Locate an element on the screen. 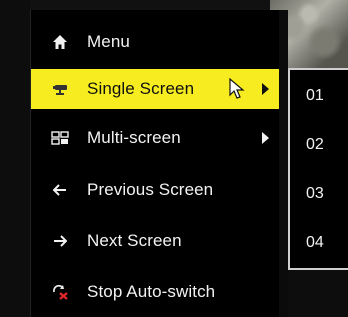 This screenshot has width=348, height=317. submenu-item-03: 03 is located at coordinates (319, 194).